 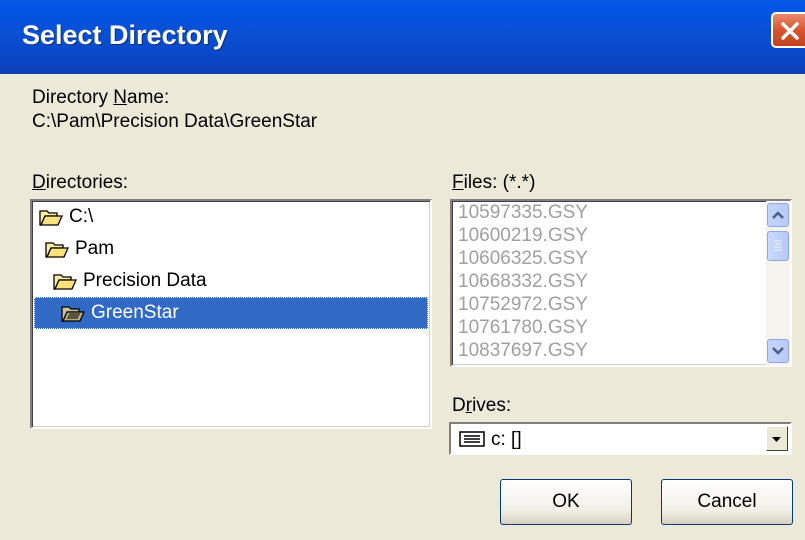 What do you see at coordinates (566, 502) in the screenshot?
I see `ok-button: OK` at bounding box center [566, 502].